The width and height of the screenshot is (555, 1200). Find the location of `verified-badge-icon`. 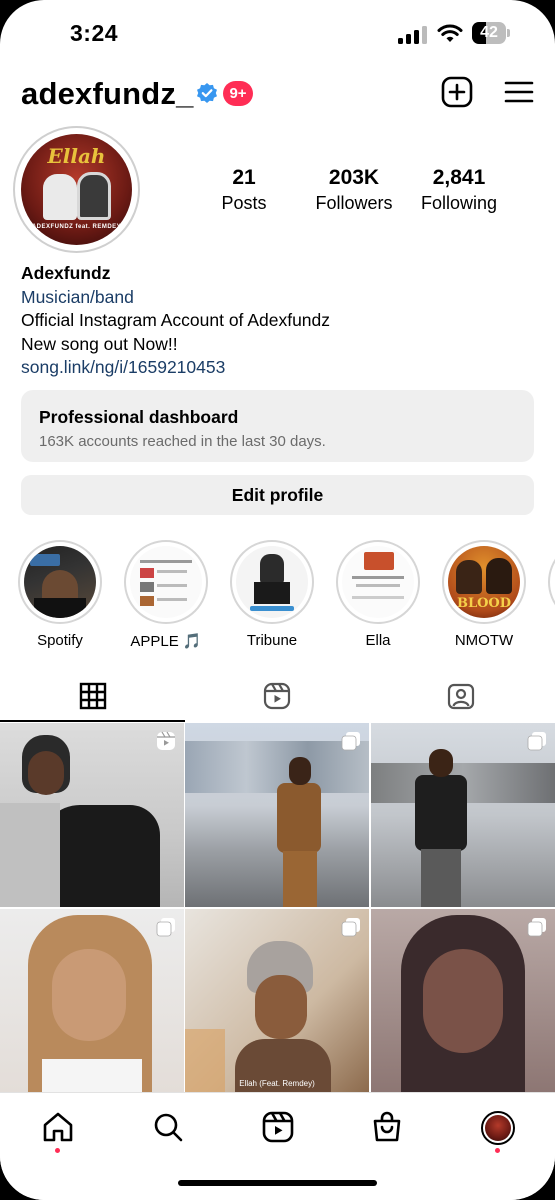

verified-badge-icon is located at coordinates (207, 93).